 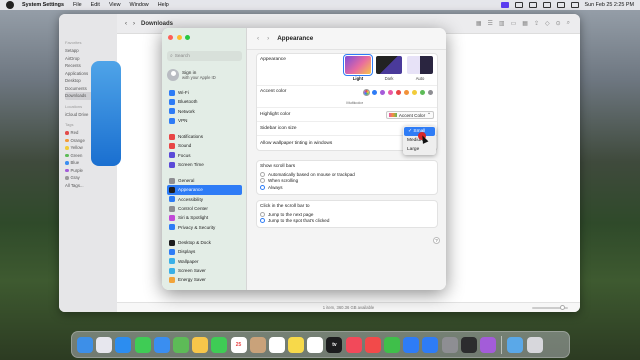 I want to click on notes-icon, so click(x=296, y=344).